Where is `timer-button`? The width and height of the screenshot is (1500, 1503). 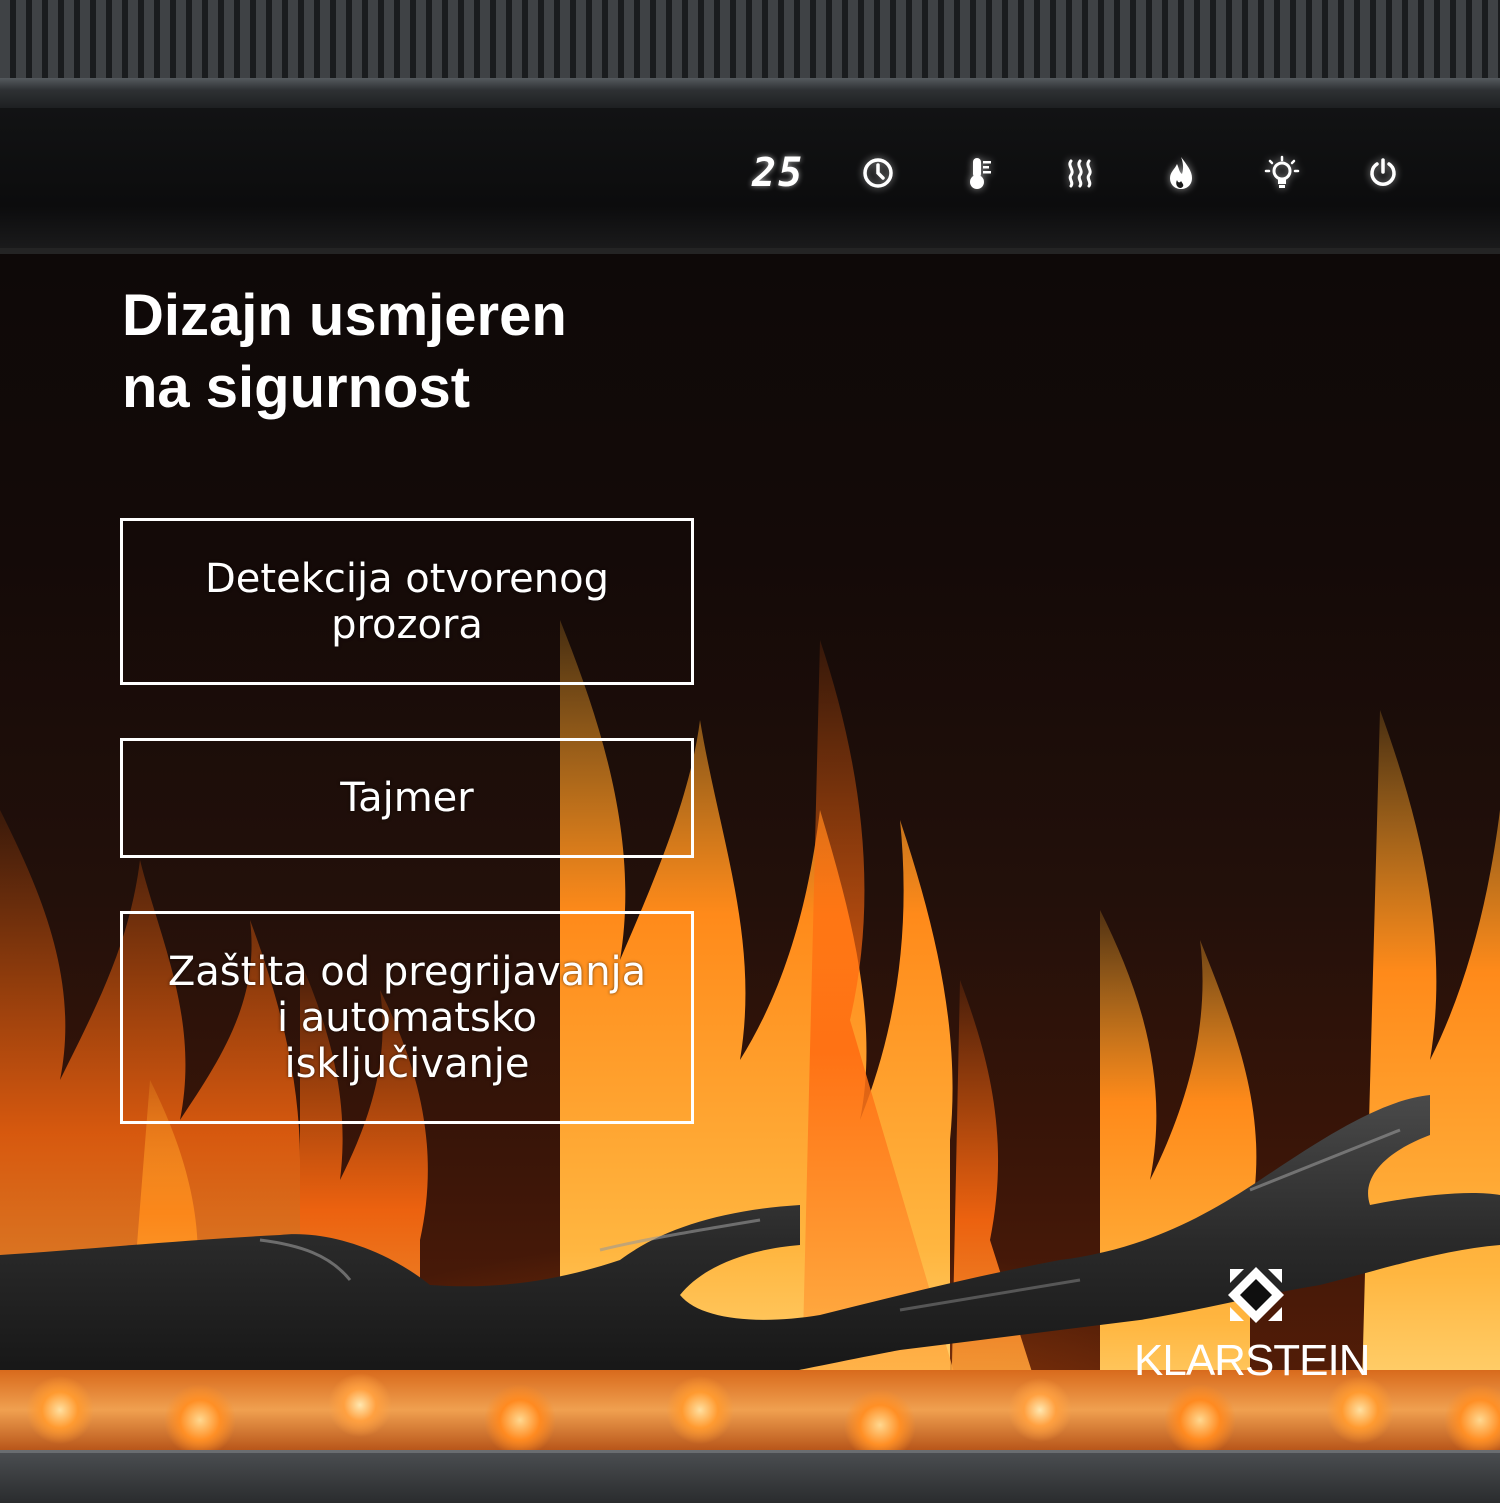
timer-button is located at coordinates (878, 173).